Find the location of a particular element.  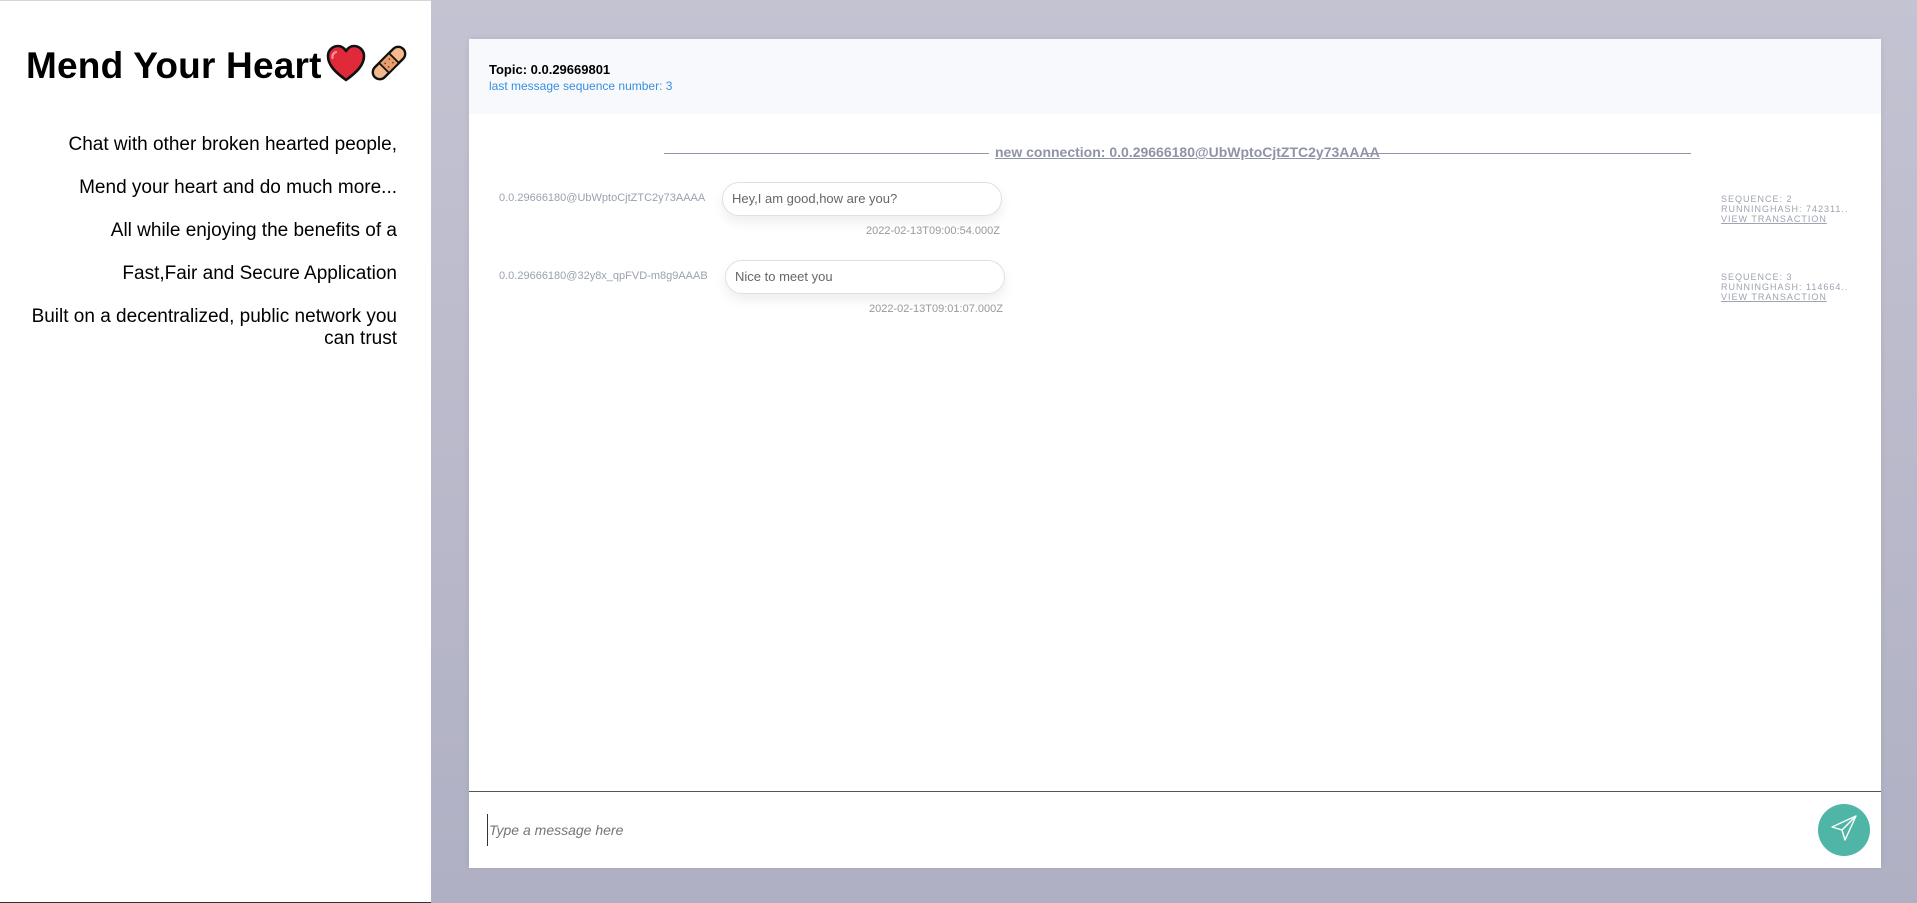

tagline-4: Fast,Fair and Secure Application is located at coordinates (259, 273).